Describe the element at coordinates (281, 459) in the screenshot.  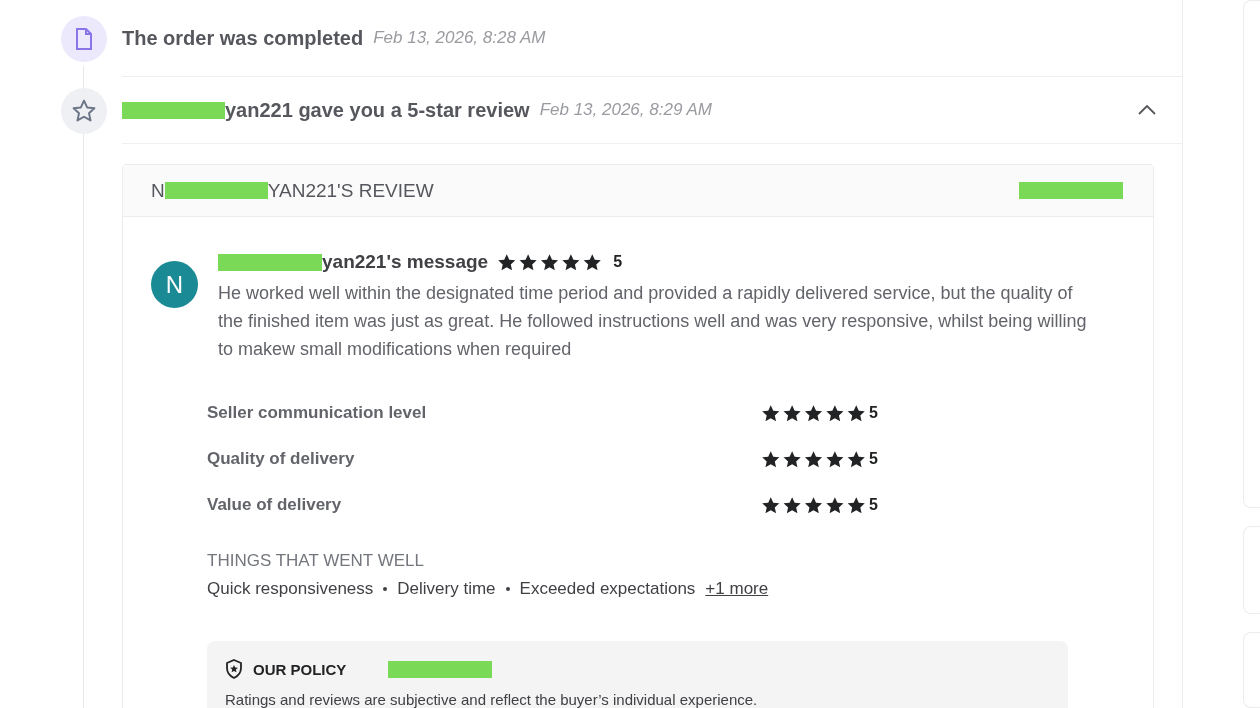
I see `rating-label: Quality of delivery` at that location.